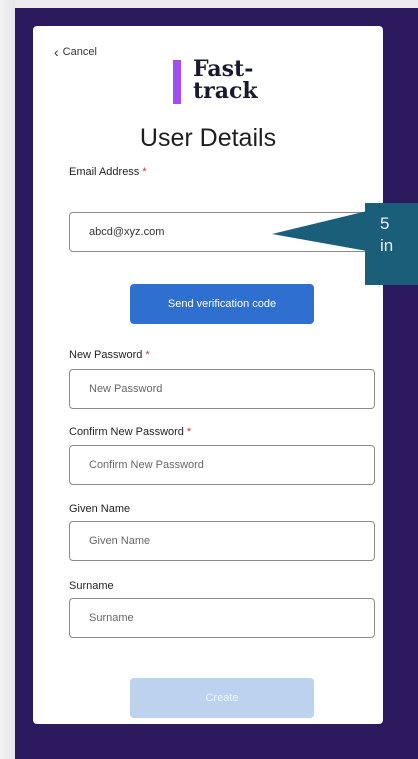 The height and width of the screenshot is (759, 418). What do you see at coordinates (126, 432) in the screenshot?
I see `confirm-password-label: Confirm New Password` at bounding box center [126, 432].